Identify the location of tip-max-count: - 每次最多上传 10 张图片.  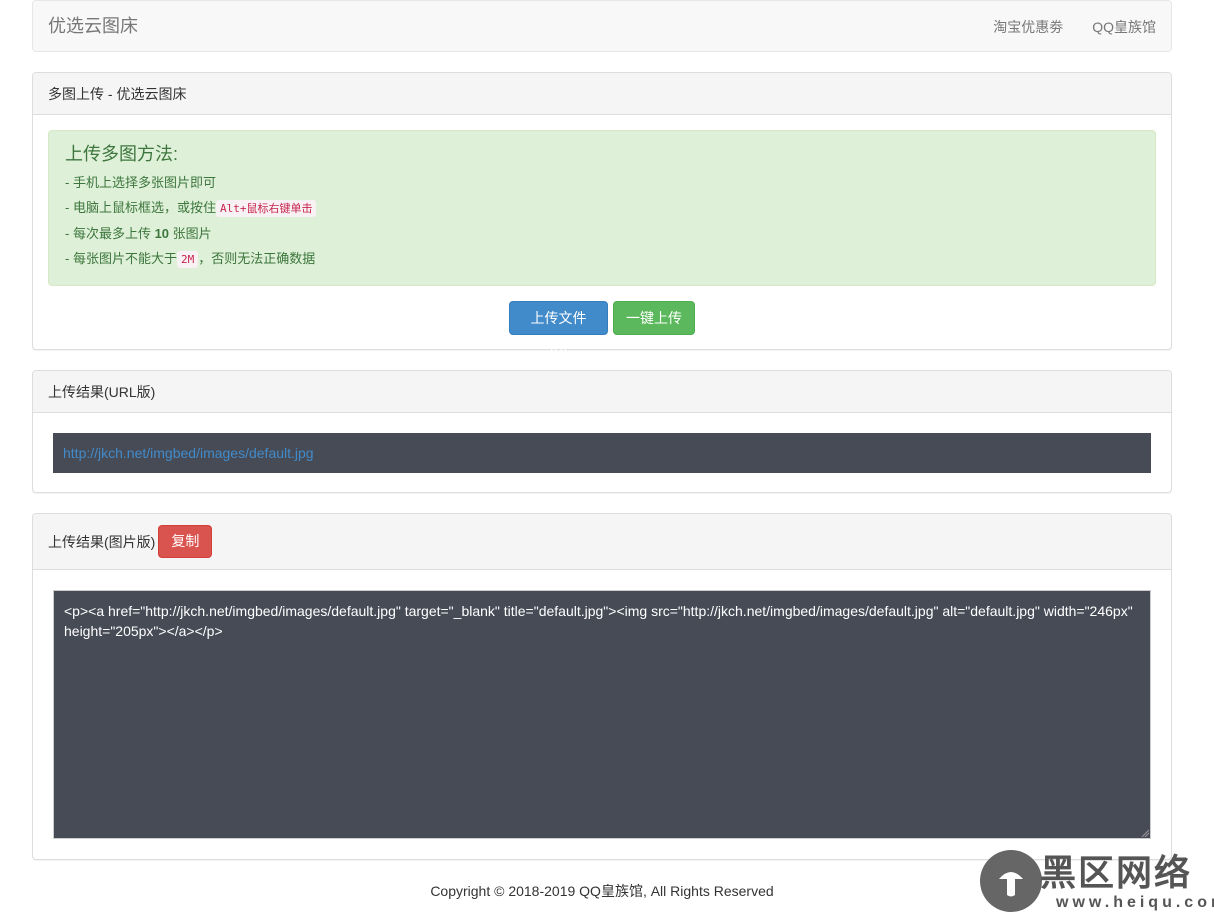
(138, 233).